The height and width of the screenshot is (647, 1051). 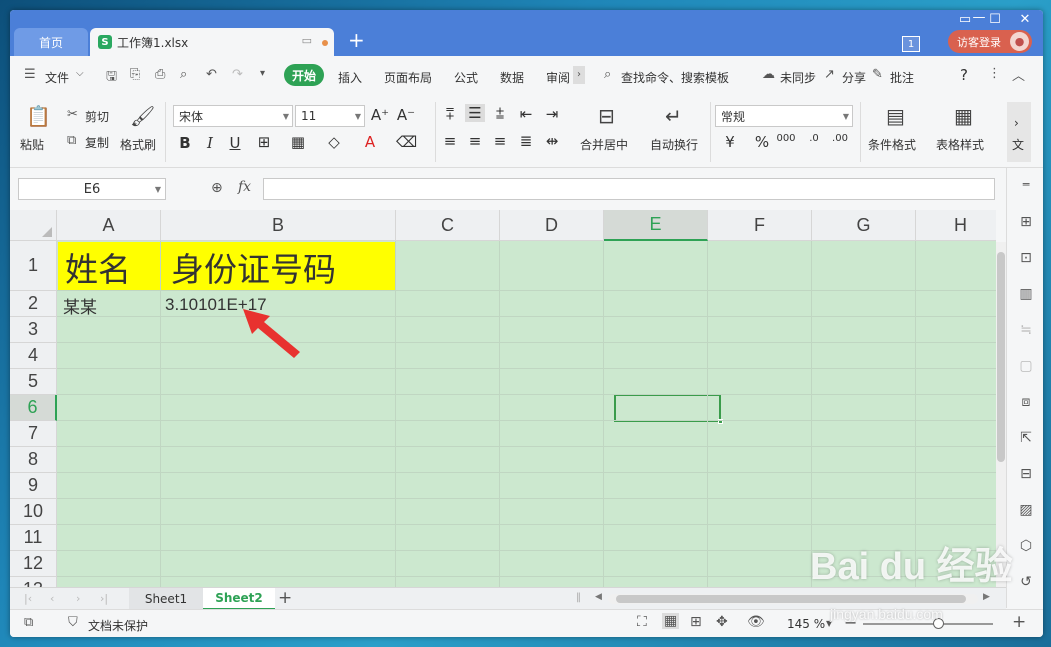 What do you see at coordinates (911, 44) in the screenshot?
I see `window-count-badge: 1` at bounding box center [911, 44].